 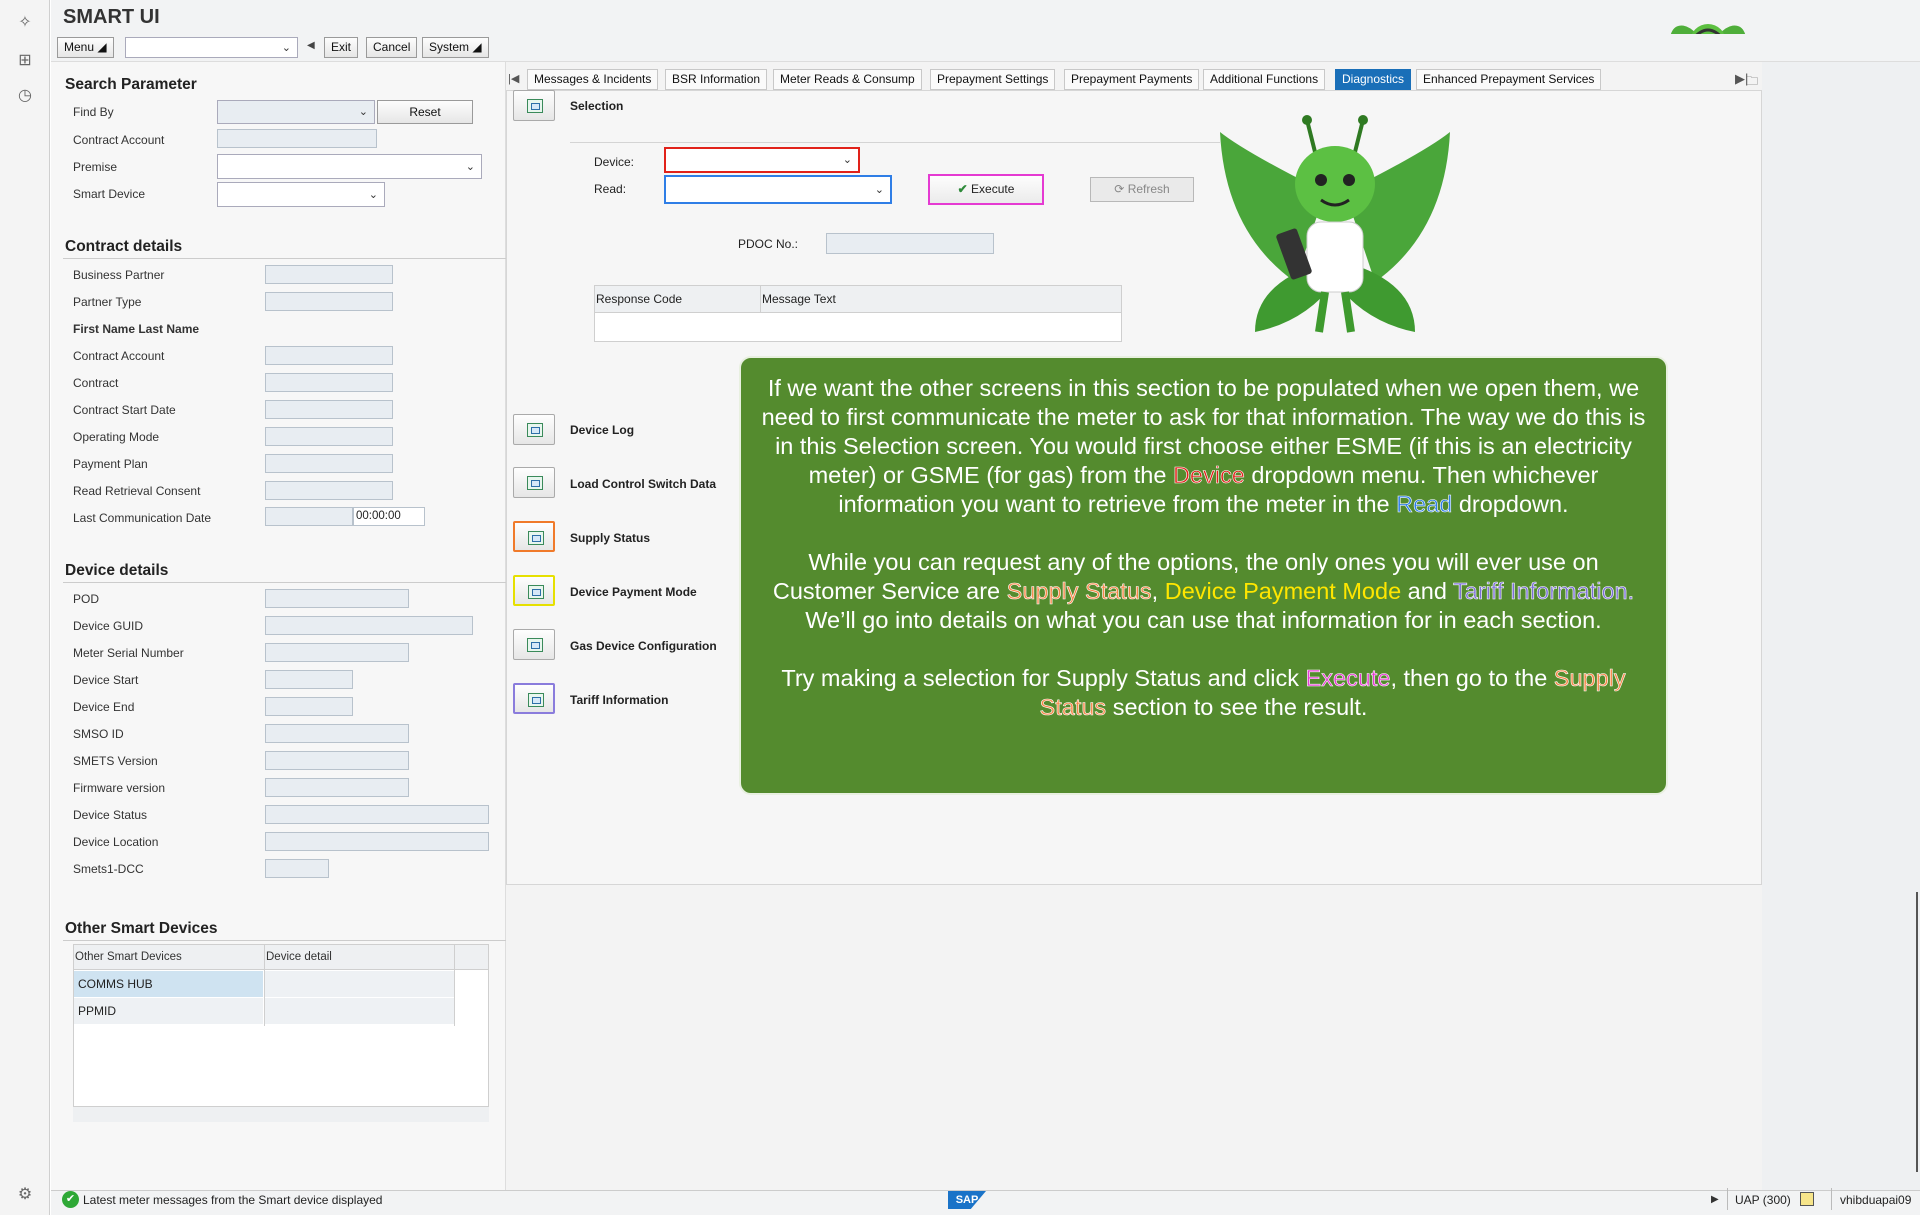 What do you see at coordinates (341, 47) in the screenshot?
I see `exit-button: Exit` at bounding box center [341, 47].